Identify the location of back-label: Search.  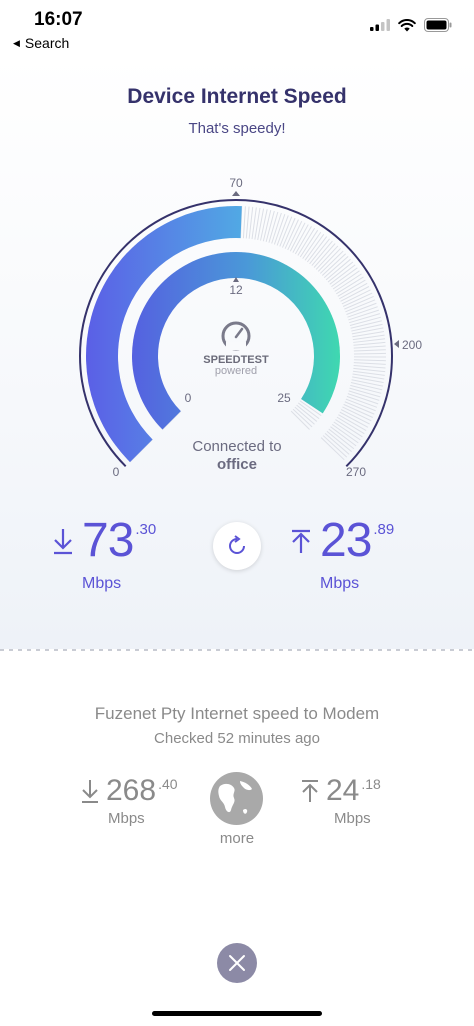
(47, 43).